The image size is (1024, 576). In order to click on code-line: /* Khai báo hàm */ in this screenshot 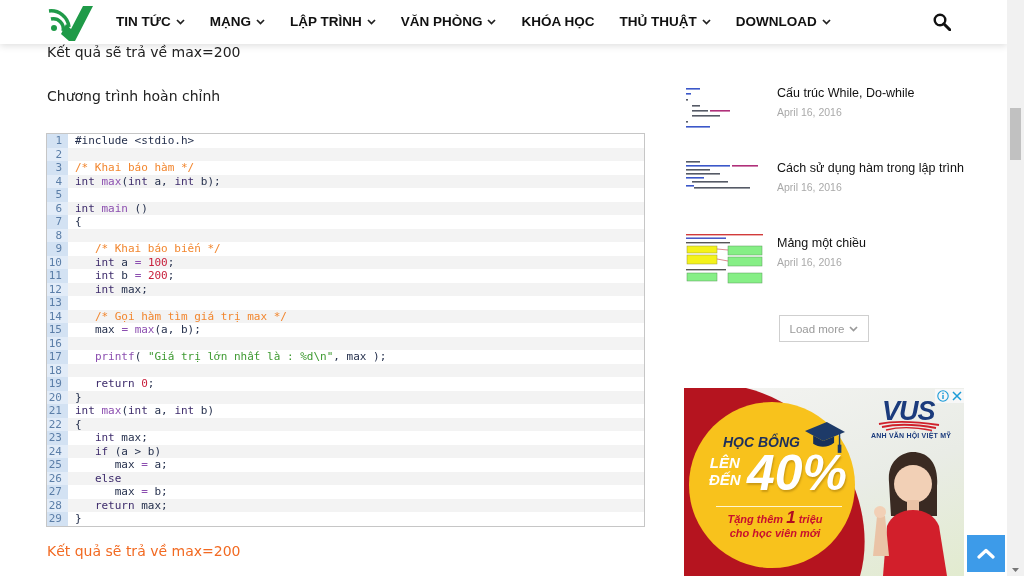, I will do `click(135, 168)`.